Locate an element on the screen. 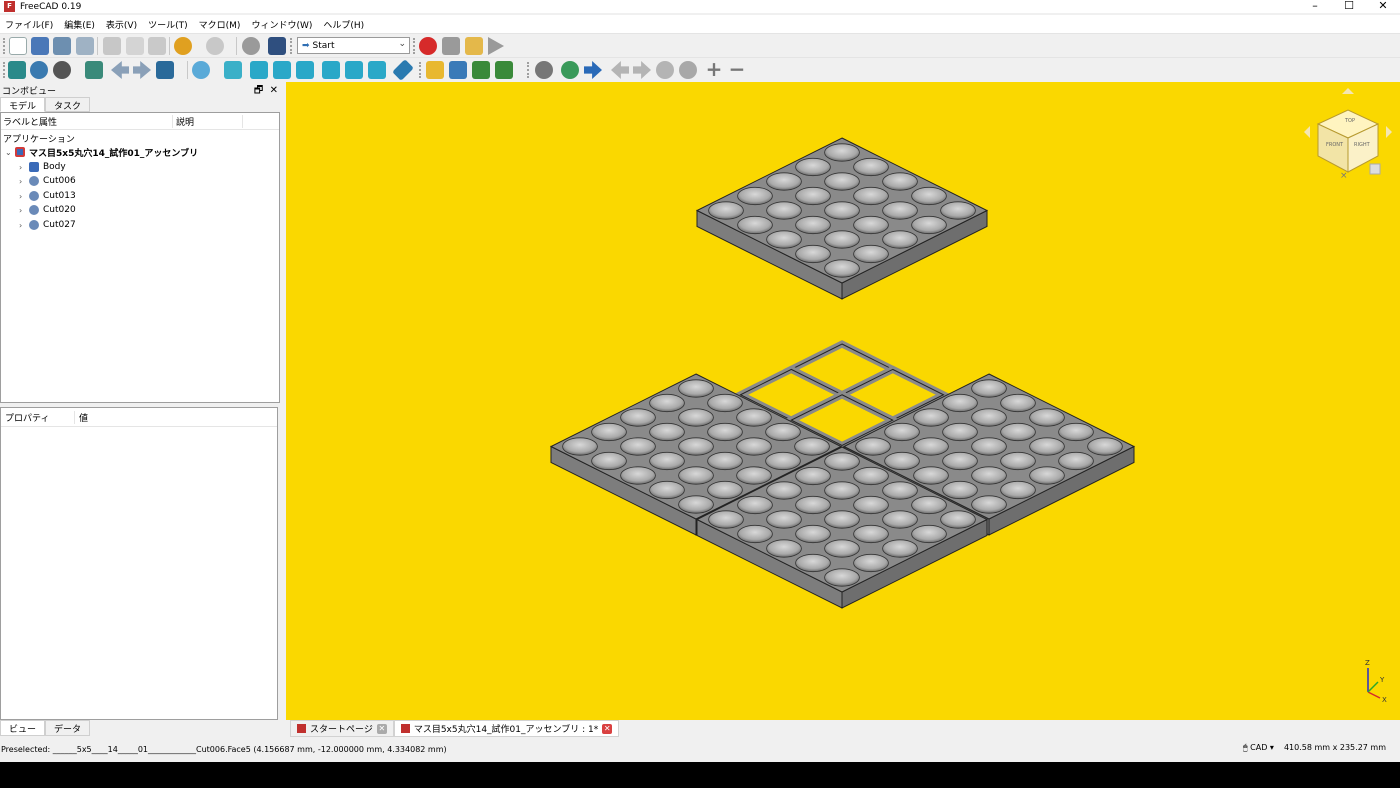 The width and height of the screenshot is (1400, 788). close-button: ✕ is located at coordinates (1383, 6).